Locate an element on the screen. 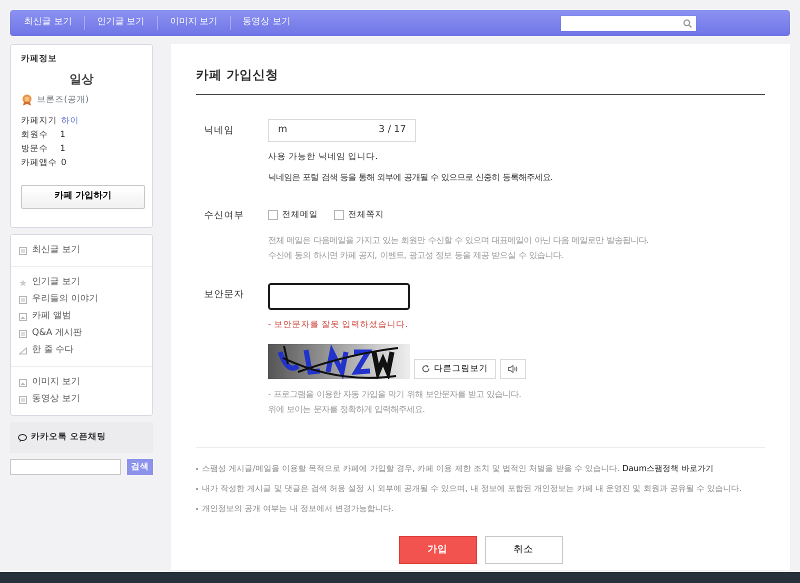  help-text: 전체 메일은 다음메일을 가지고 있는 회원만 수신할 수 있으며 대표메일이 아닌 다음 메일로만 발송됩니다. is located at coordinates (458, 240).